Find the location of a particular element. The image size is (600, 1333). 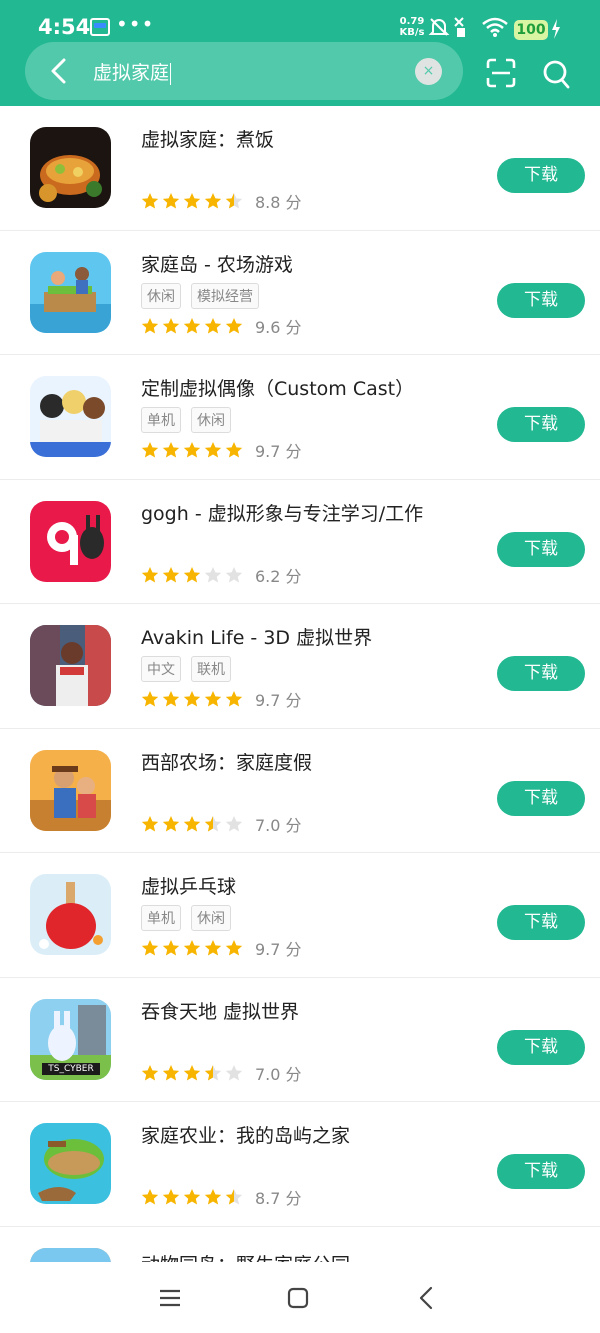

app-list-item: TS_CYBER 吞食天地 虚拟世界 7.0 分 下载 is located at coordinates (300, 1040).